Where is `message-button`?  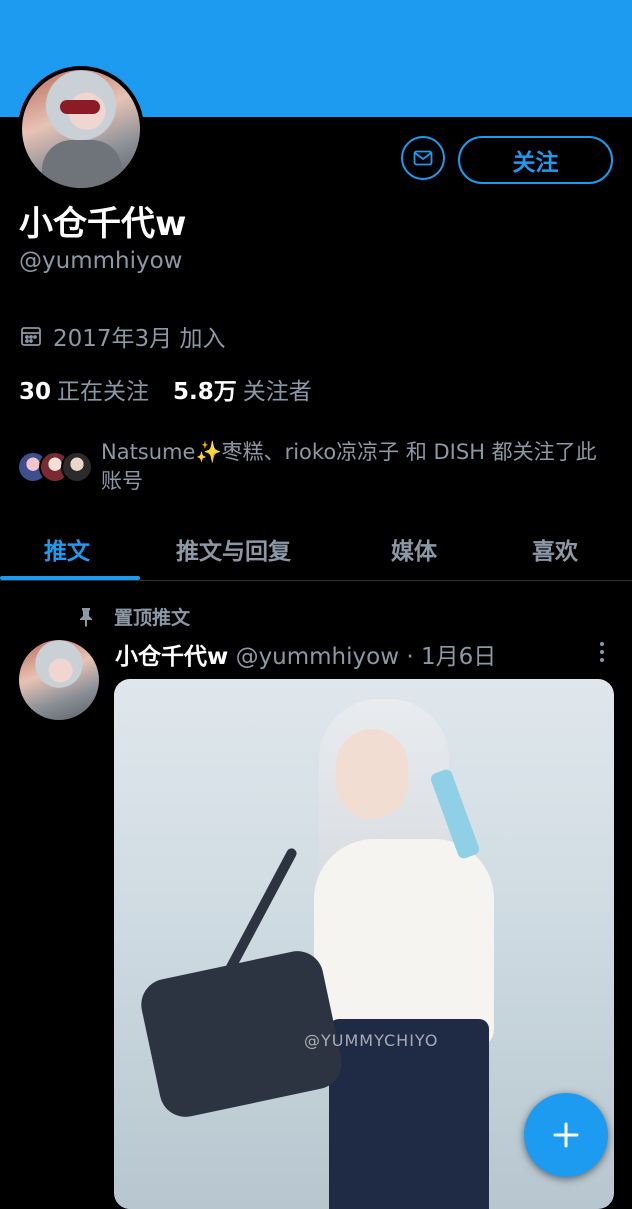 message-button is located at coordinates (423, 158).